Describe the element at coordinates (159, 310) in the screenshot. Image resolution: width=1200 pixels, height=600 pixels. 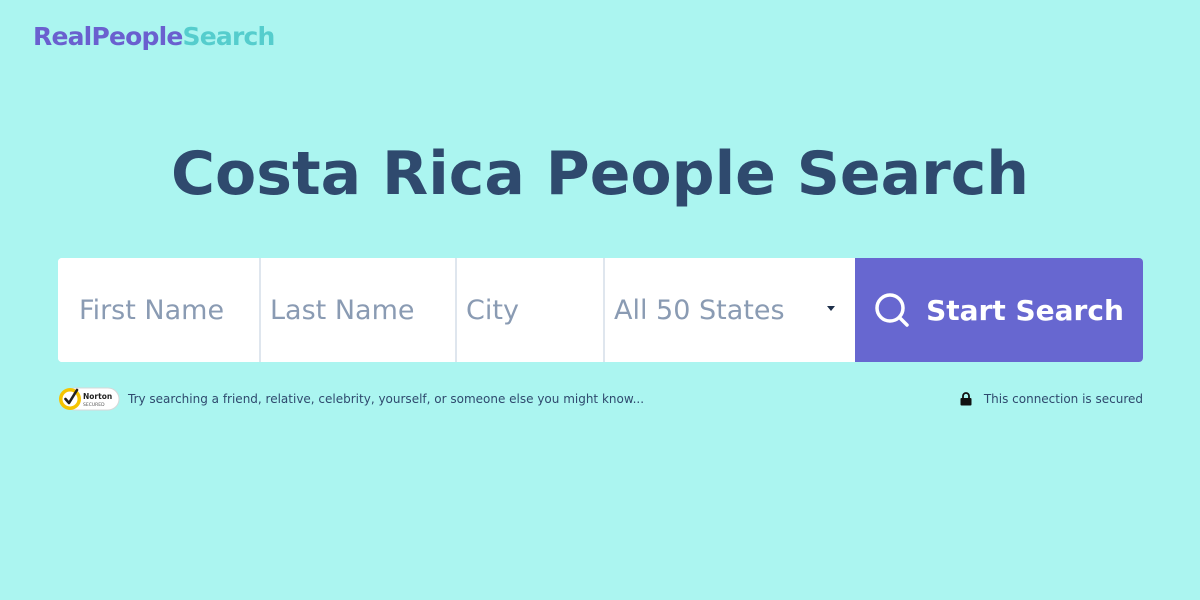
I see `first-name-input` at that location.